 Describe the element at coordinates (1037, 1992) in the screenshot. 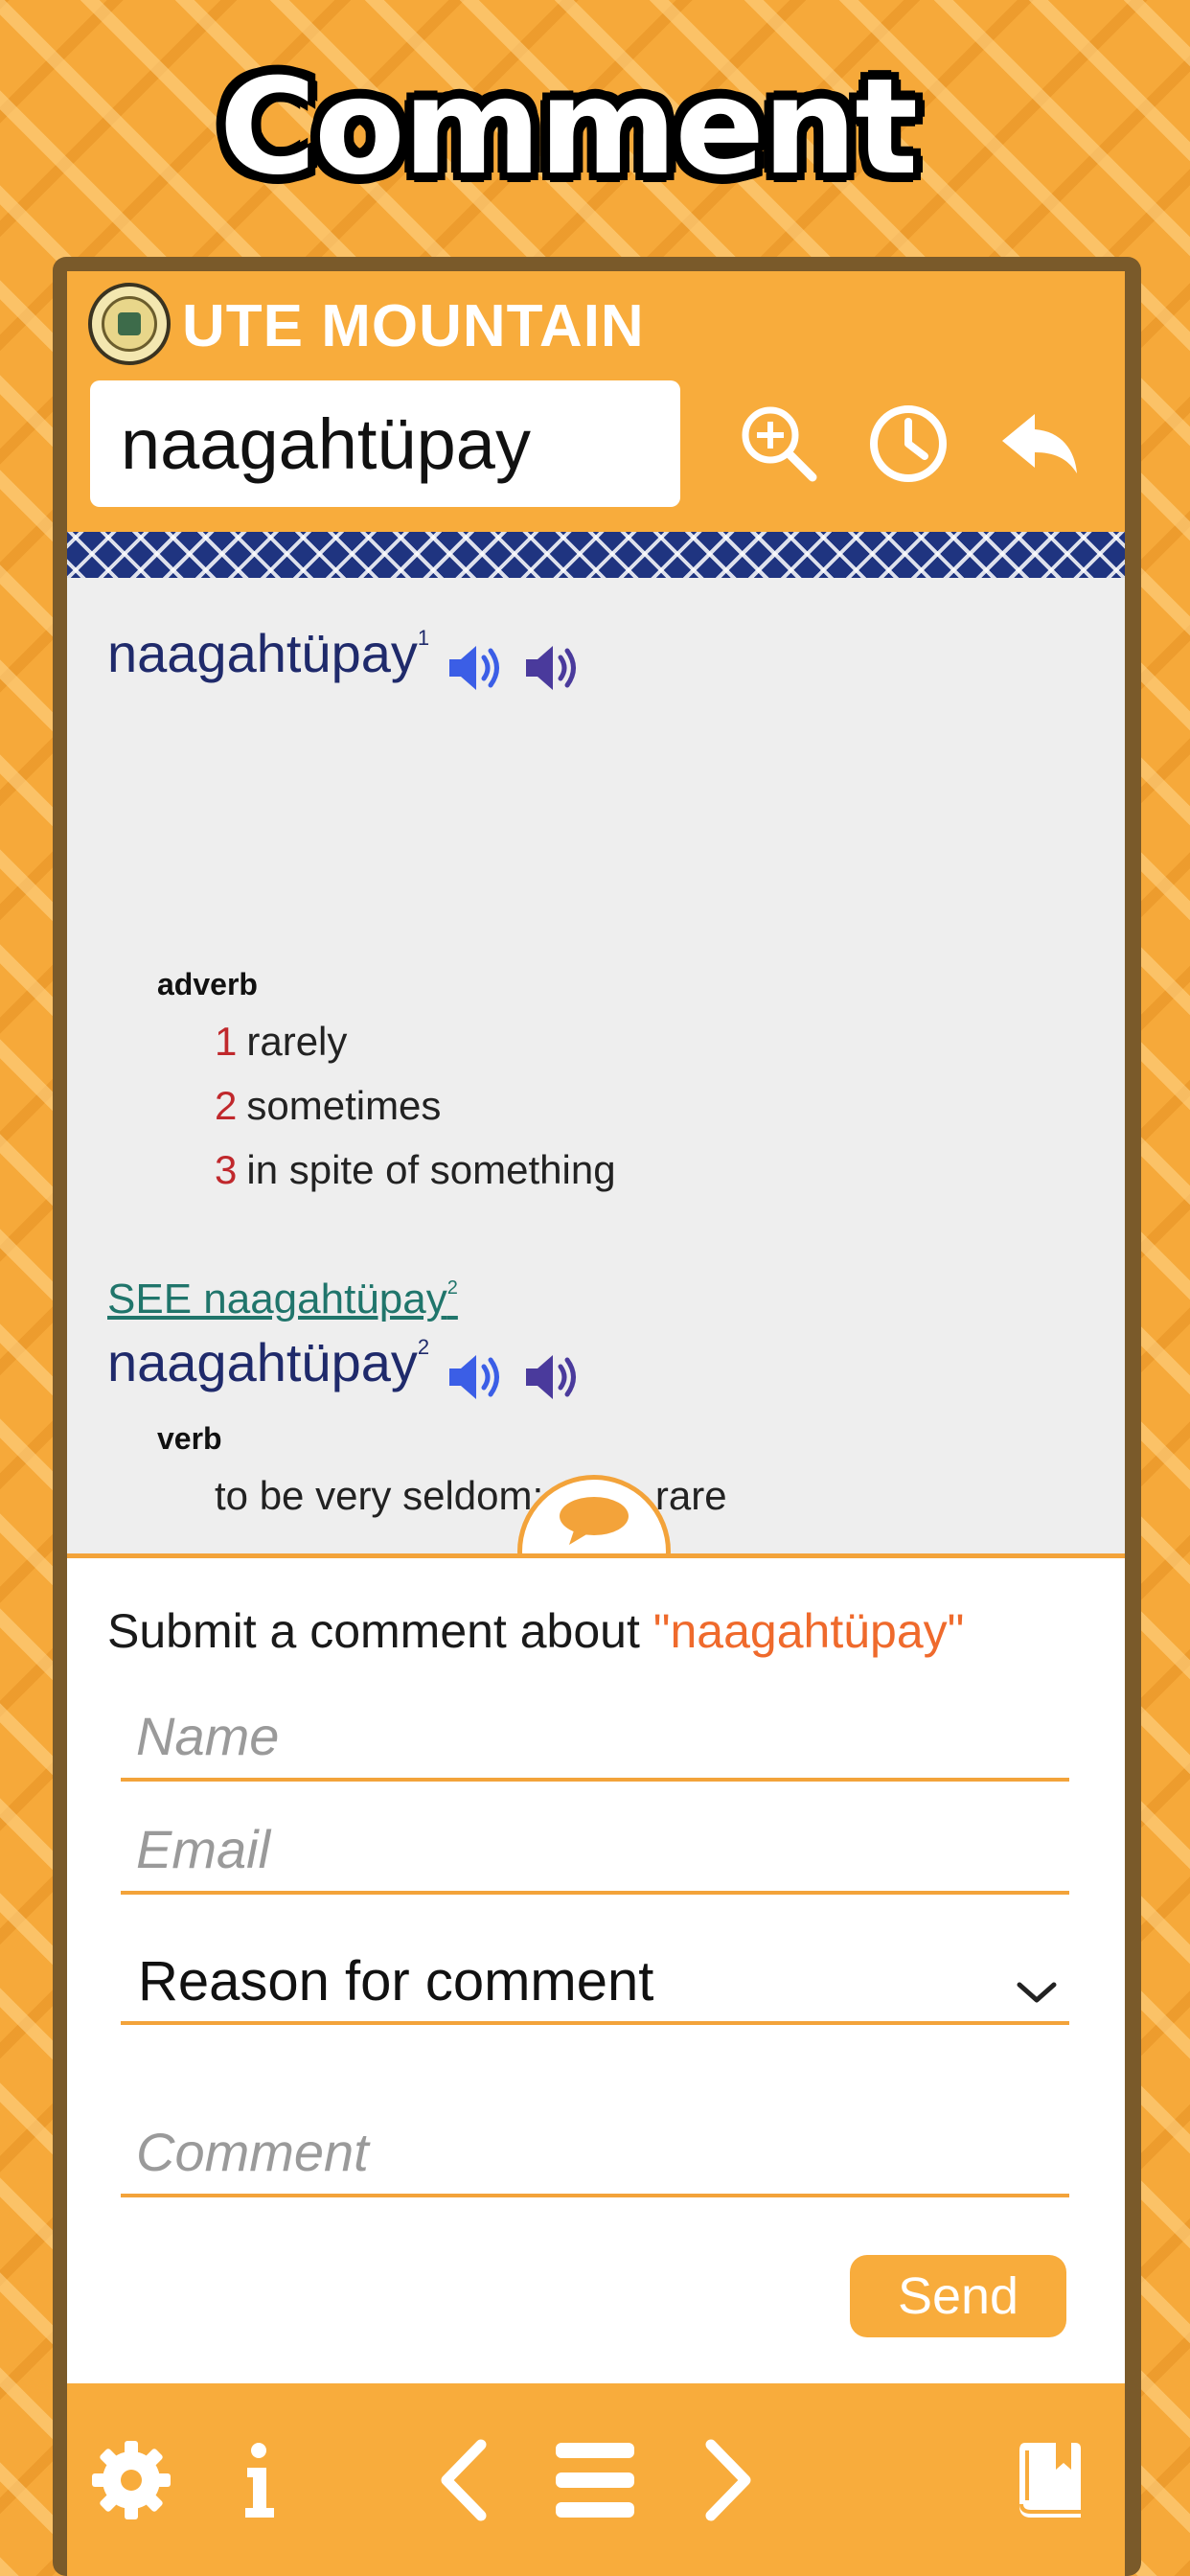

I see `chevron-down-icon` at that location.